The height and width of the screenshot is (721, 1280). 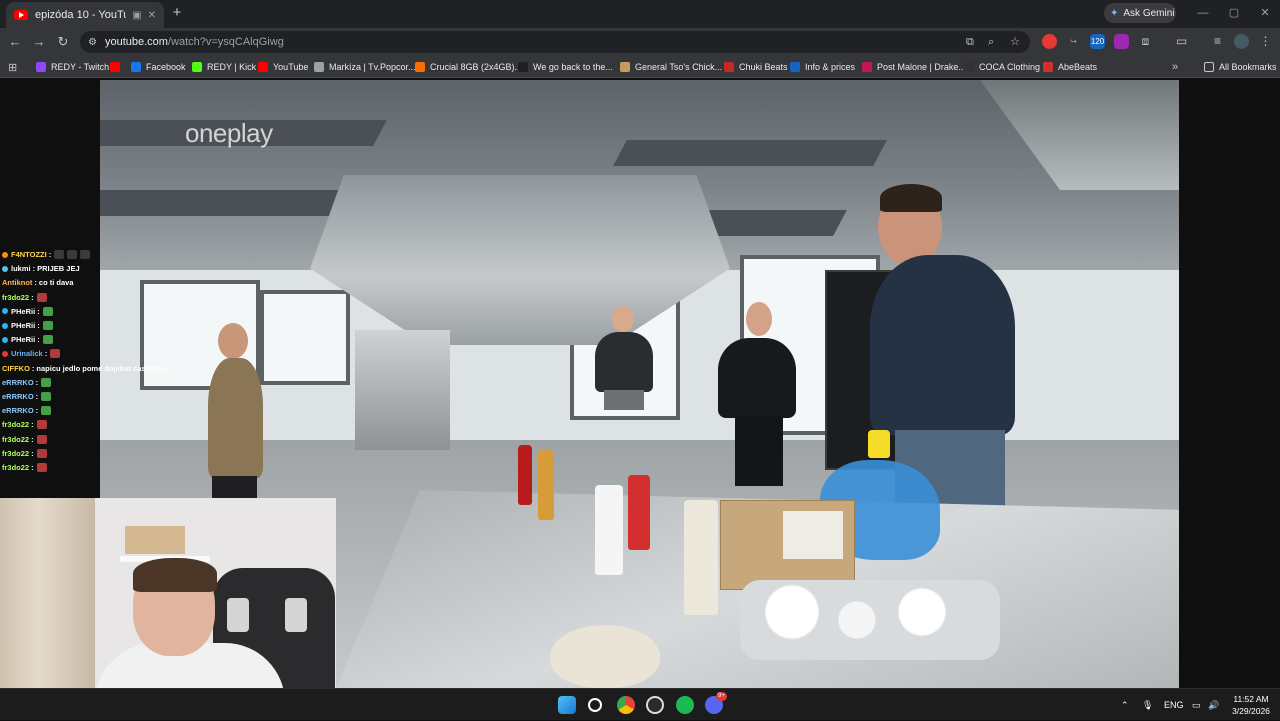 I want to click on zoom-icon: ⌕, so click(x=991, y=42).